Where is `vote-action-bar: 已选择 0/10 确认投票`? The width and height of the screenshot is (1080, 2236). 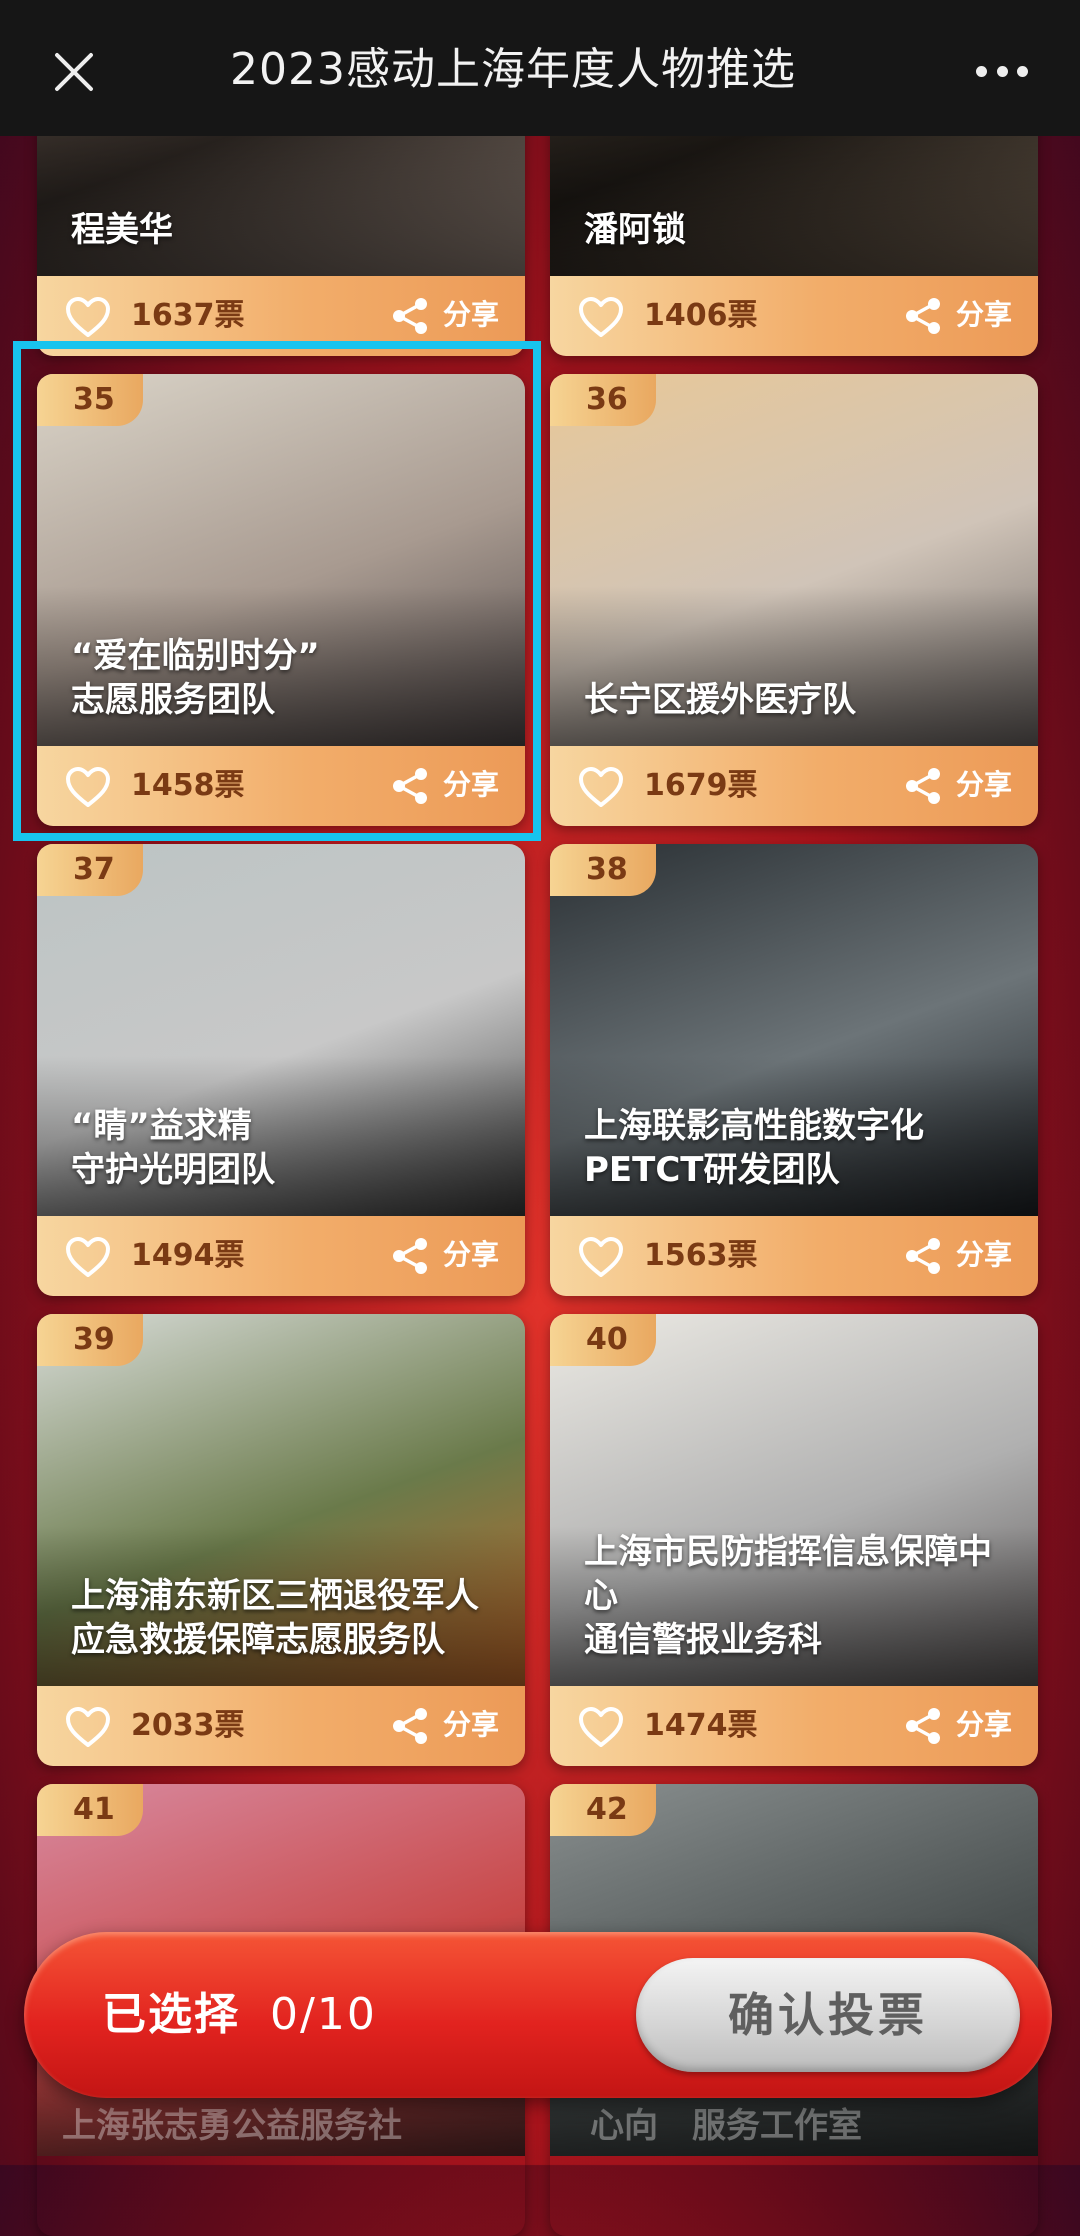
vote-action-bar: 已选择 0/10 确认投票 is located at coordinates (538, 2015).